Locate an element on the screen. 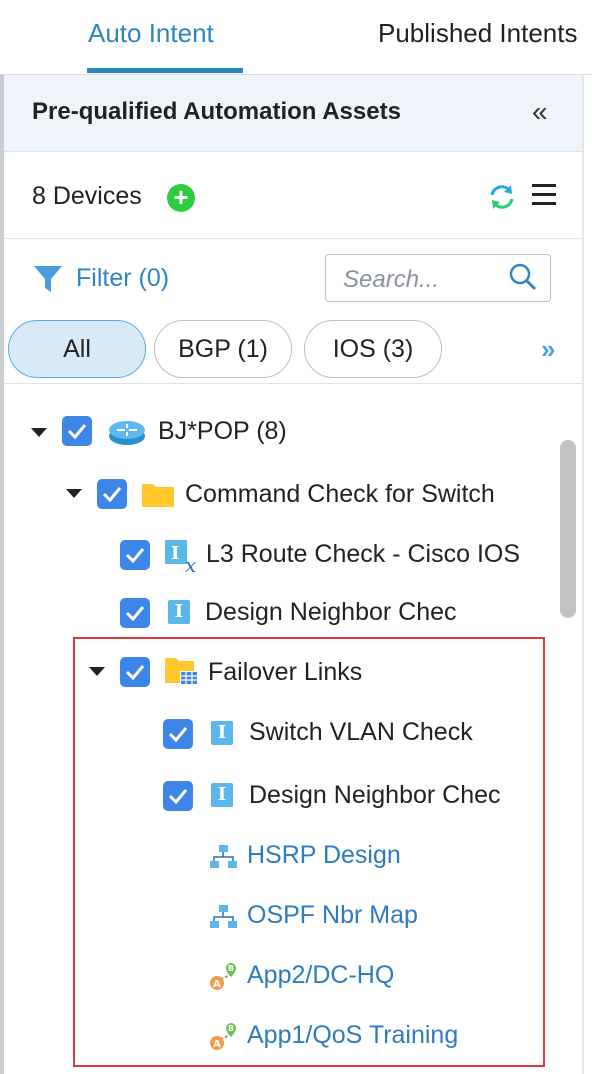  window-edge is located at coordinates (2, 537).